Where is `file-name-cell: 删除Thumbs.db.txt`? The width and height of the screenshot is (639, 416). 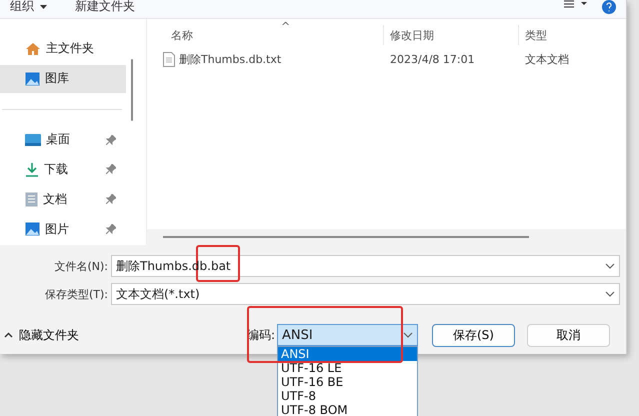
file-name-cell: 删除Thumbs.db.txt is located at coordinates (265, 59).